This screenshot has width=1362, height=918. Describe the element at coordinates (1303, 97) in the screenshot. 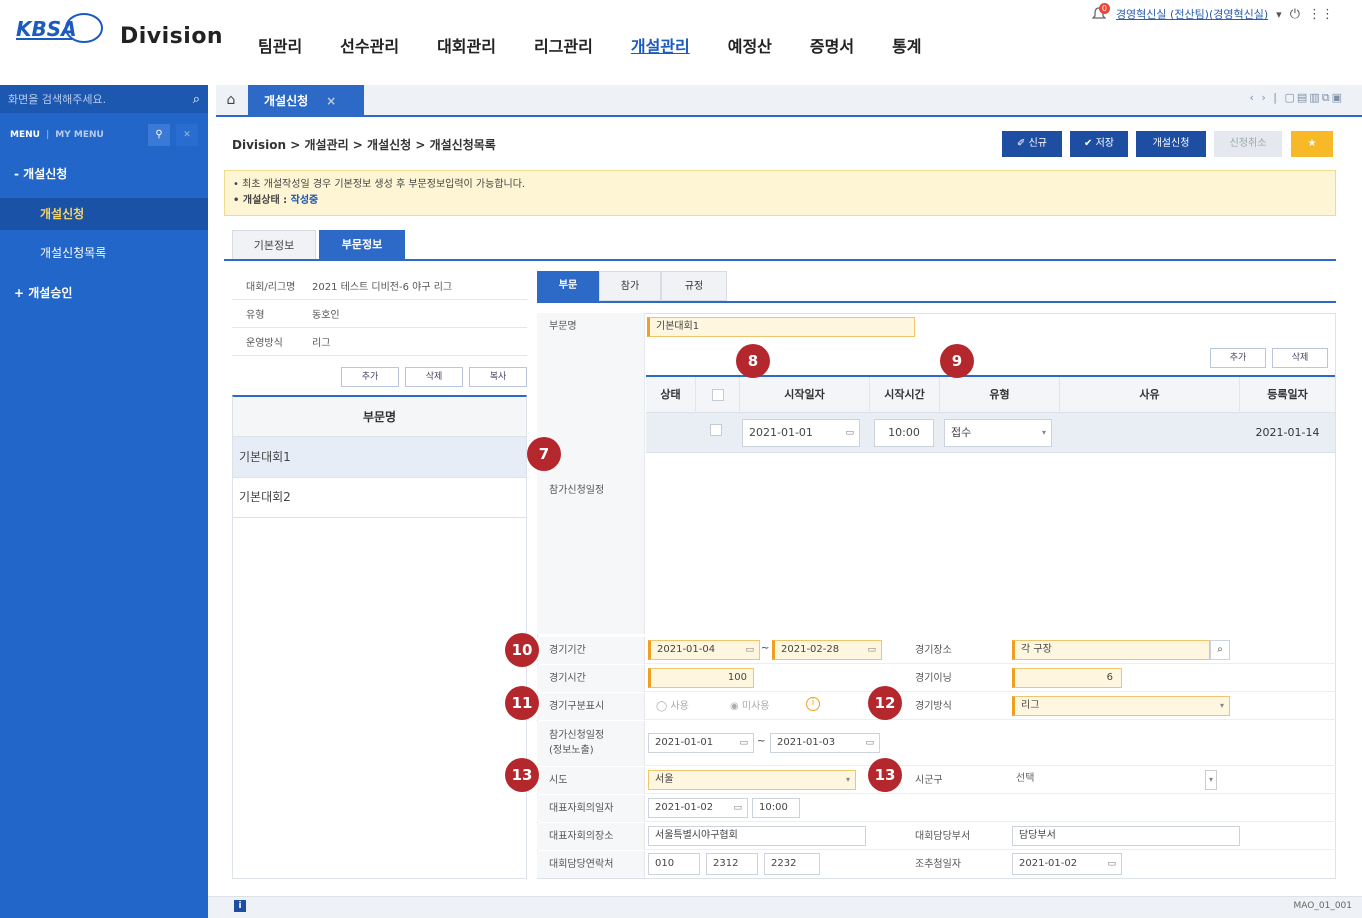

I see `split-h-icon: ▤` at that location.